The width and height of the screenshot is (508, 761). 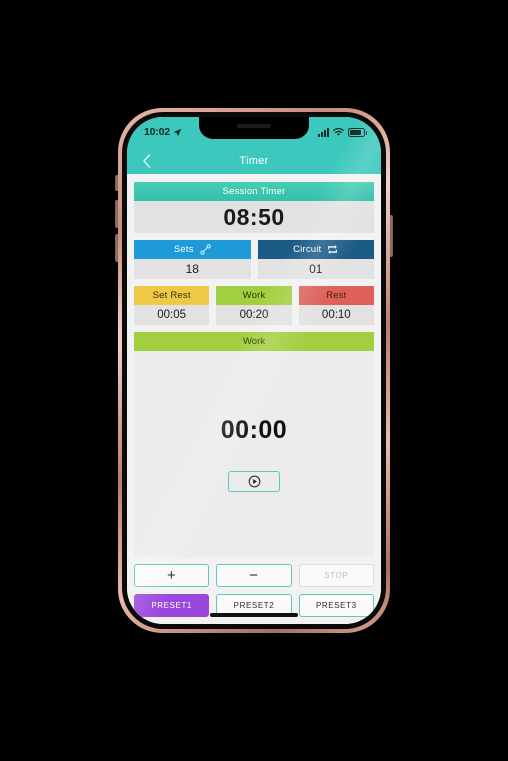 What do you see at coordinates (172, 605) in the screenshot?
I see `preset1-button: PRESET1` at bounding box center [172, 605].